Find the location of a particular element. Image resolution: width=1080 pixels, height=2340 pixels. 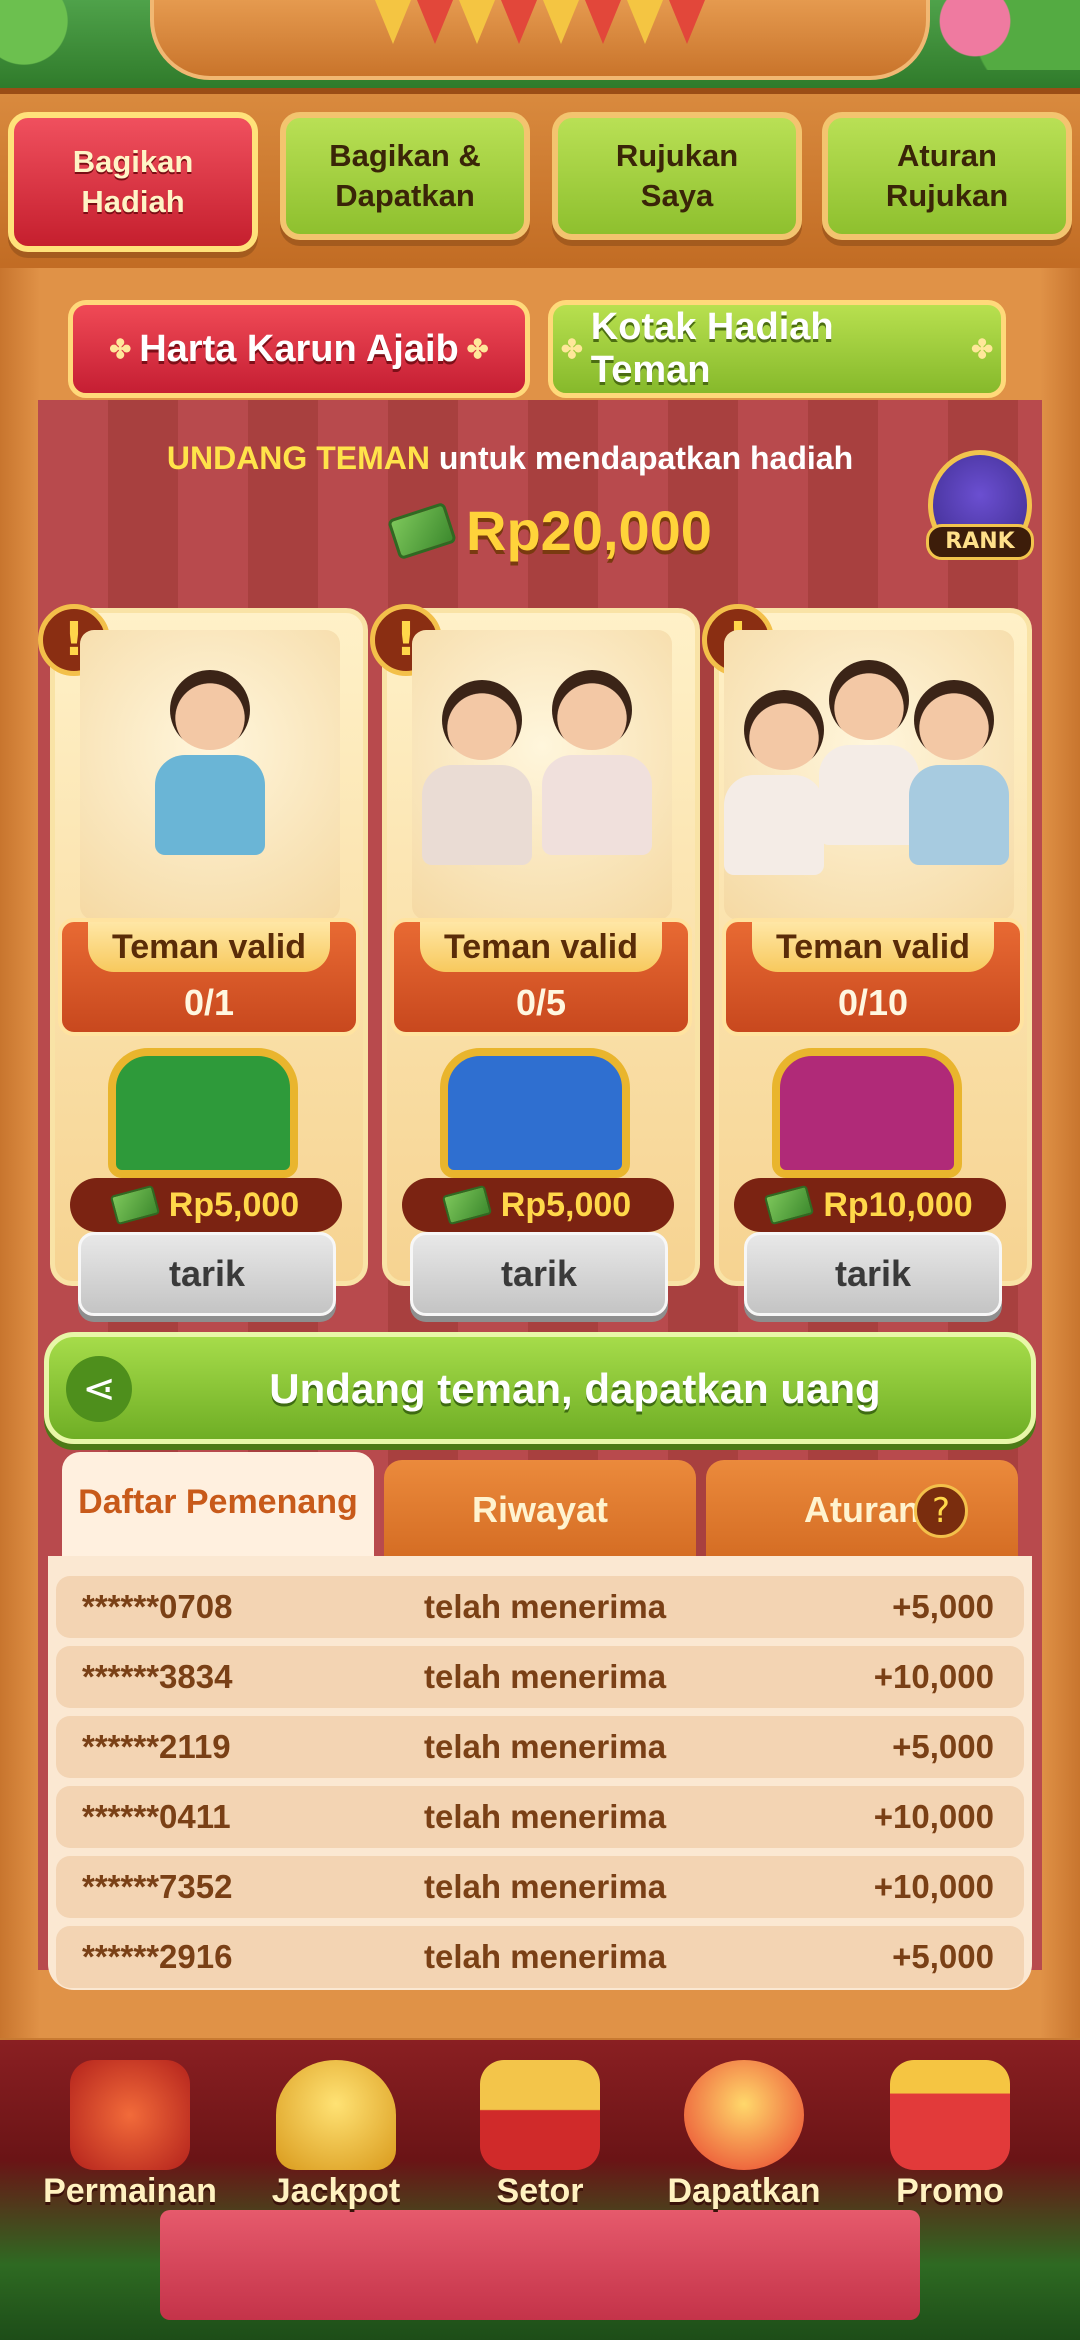

help-icon: ? is located at coordinates (941, 1511).